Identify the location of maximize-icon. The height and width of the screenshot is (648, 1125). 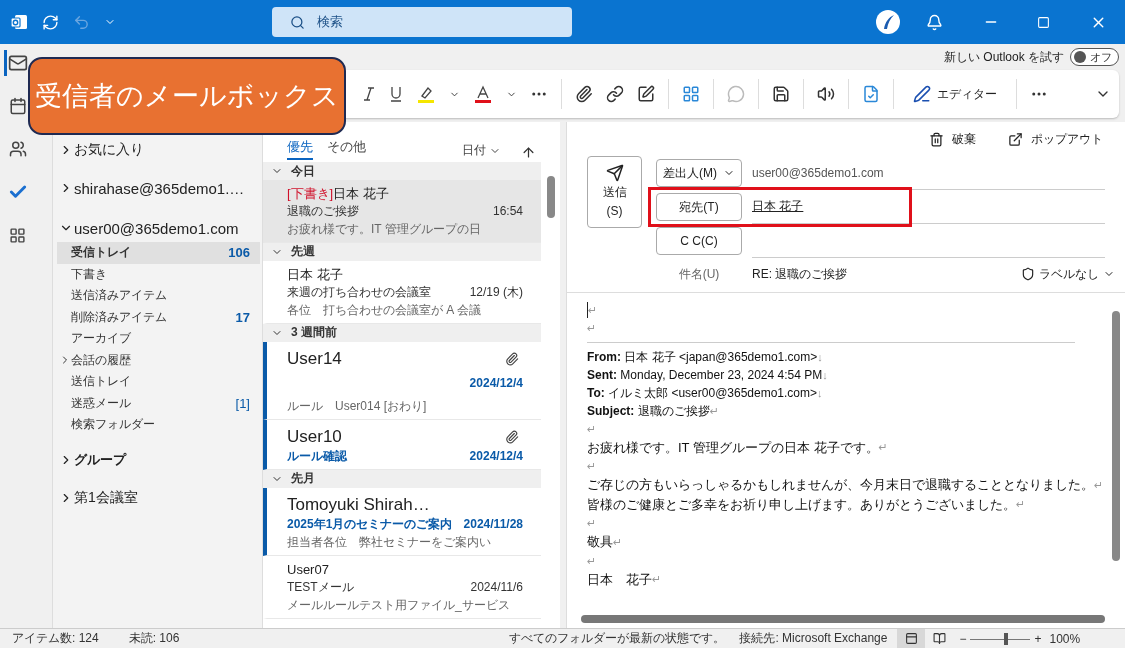
(1043, 22).